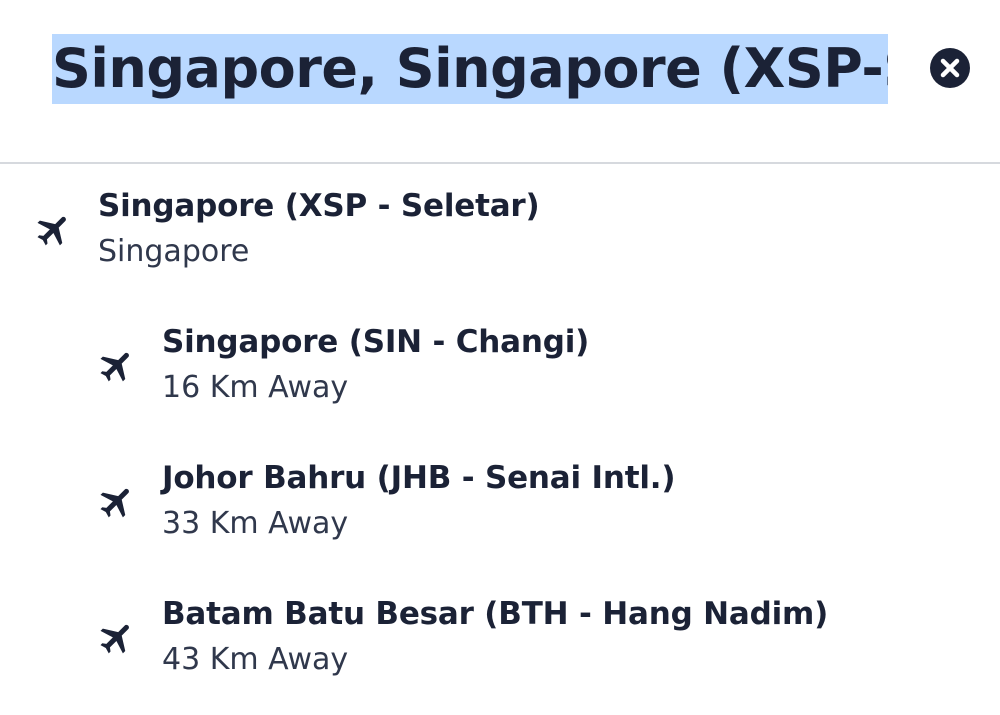 This screenshot has height=715, width=1000. Describe the element at coordinates (174, 251) in the screenshot. I see `result-subtitle: Singapore` at that location.